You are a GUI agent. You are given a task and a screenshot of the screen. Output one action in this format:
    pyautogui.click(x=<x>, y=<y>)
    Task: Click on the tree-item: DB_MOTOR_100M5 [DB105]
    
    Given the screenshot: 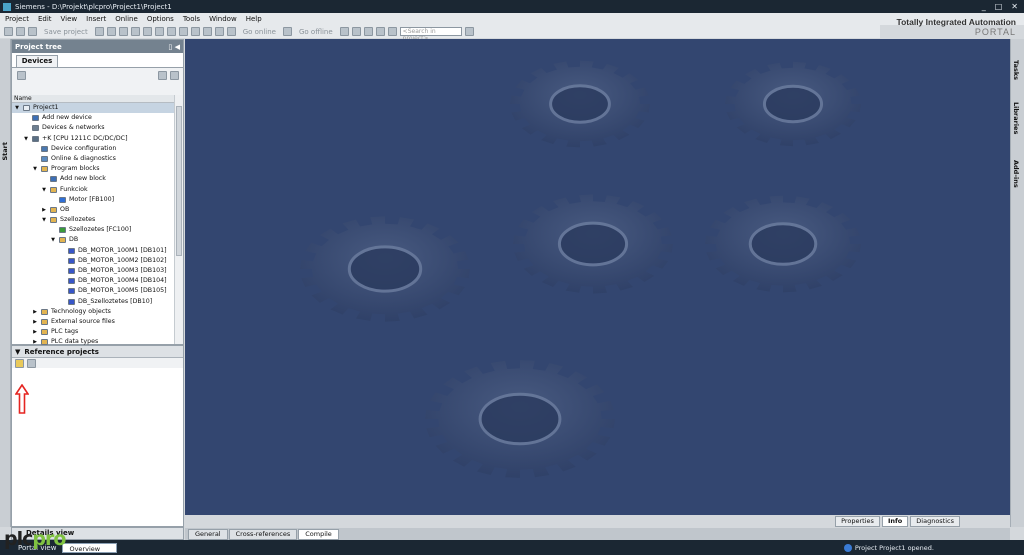 What is the action you would take?
    pyautogui.click(x=93, y=291)
    